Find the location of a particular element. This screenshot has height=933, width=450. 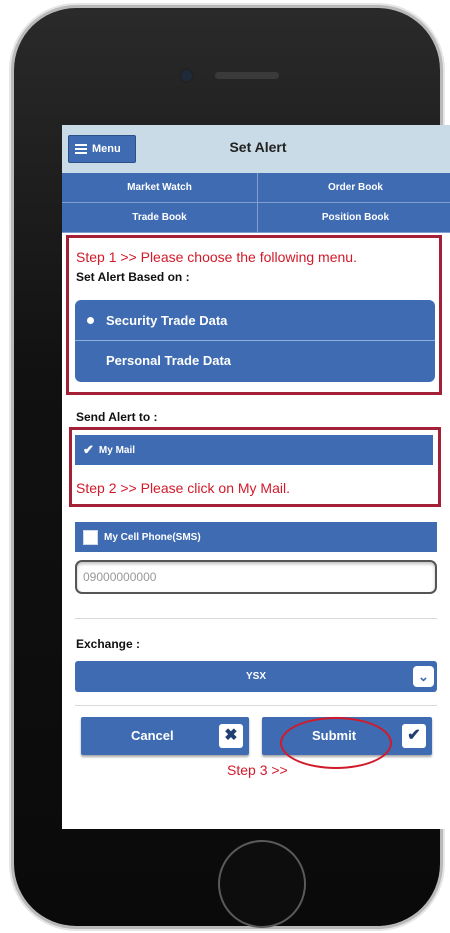

option-label: Security Trade Data is located at coordinates (167, 320).